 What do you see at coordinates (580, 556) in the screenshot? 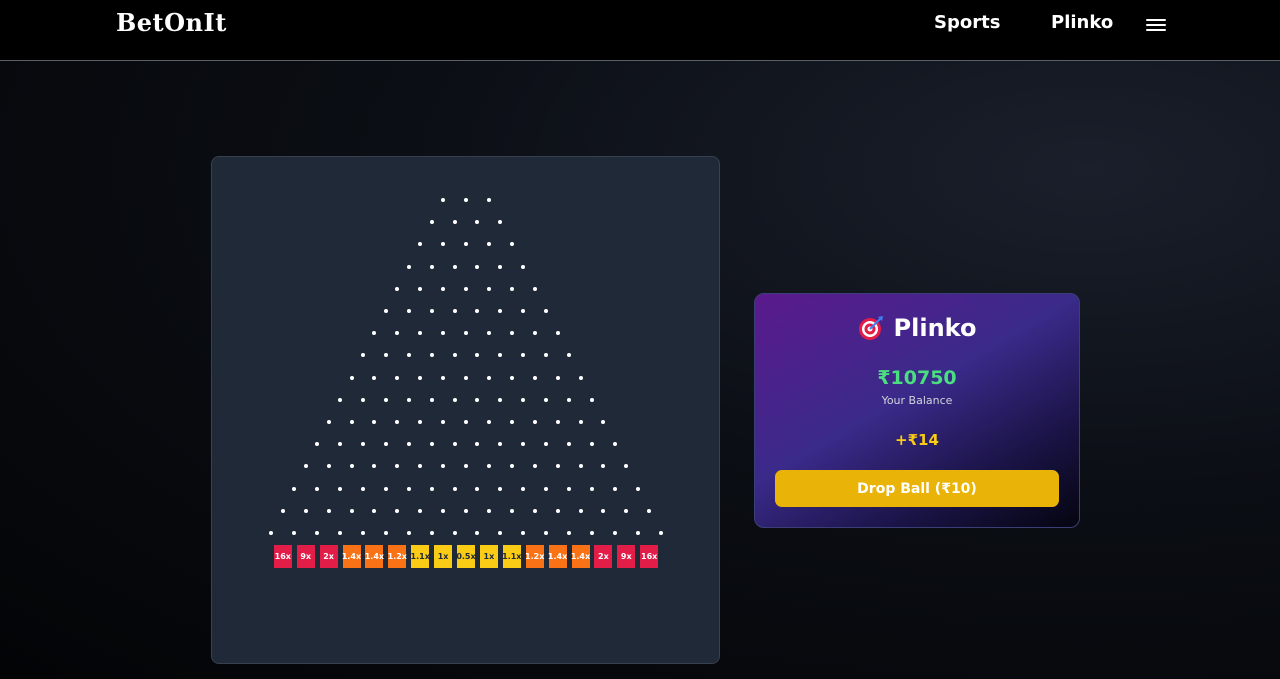
I see `multiplier-slot: 1.4x` at bounding box center [580, 556].